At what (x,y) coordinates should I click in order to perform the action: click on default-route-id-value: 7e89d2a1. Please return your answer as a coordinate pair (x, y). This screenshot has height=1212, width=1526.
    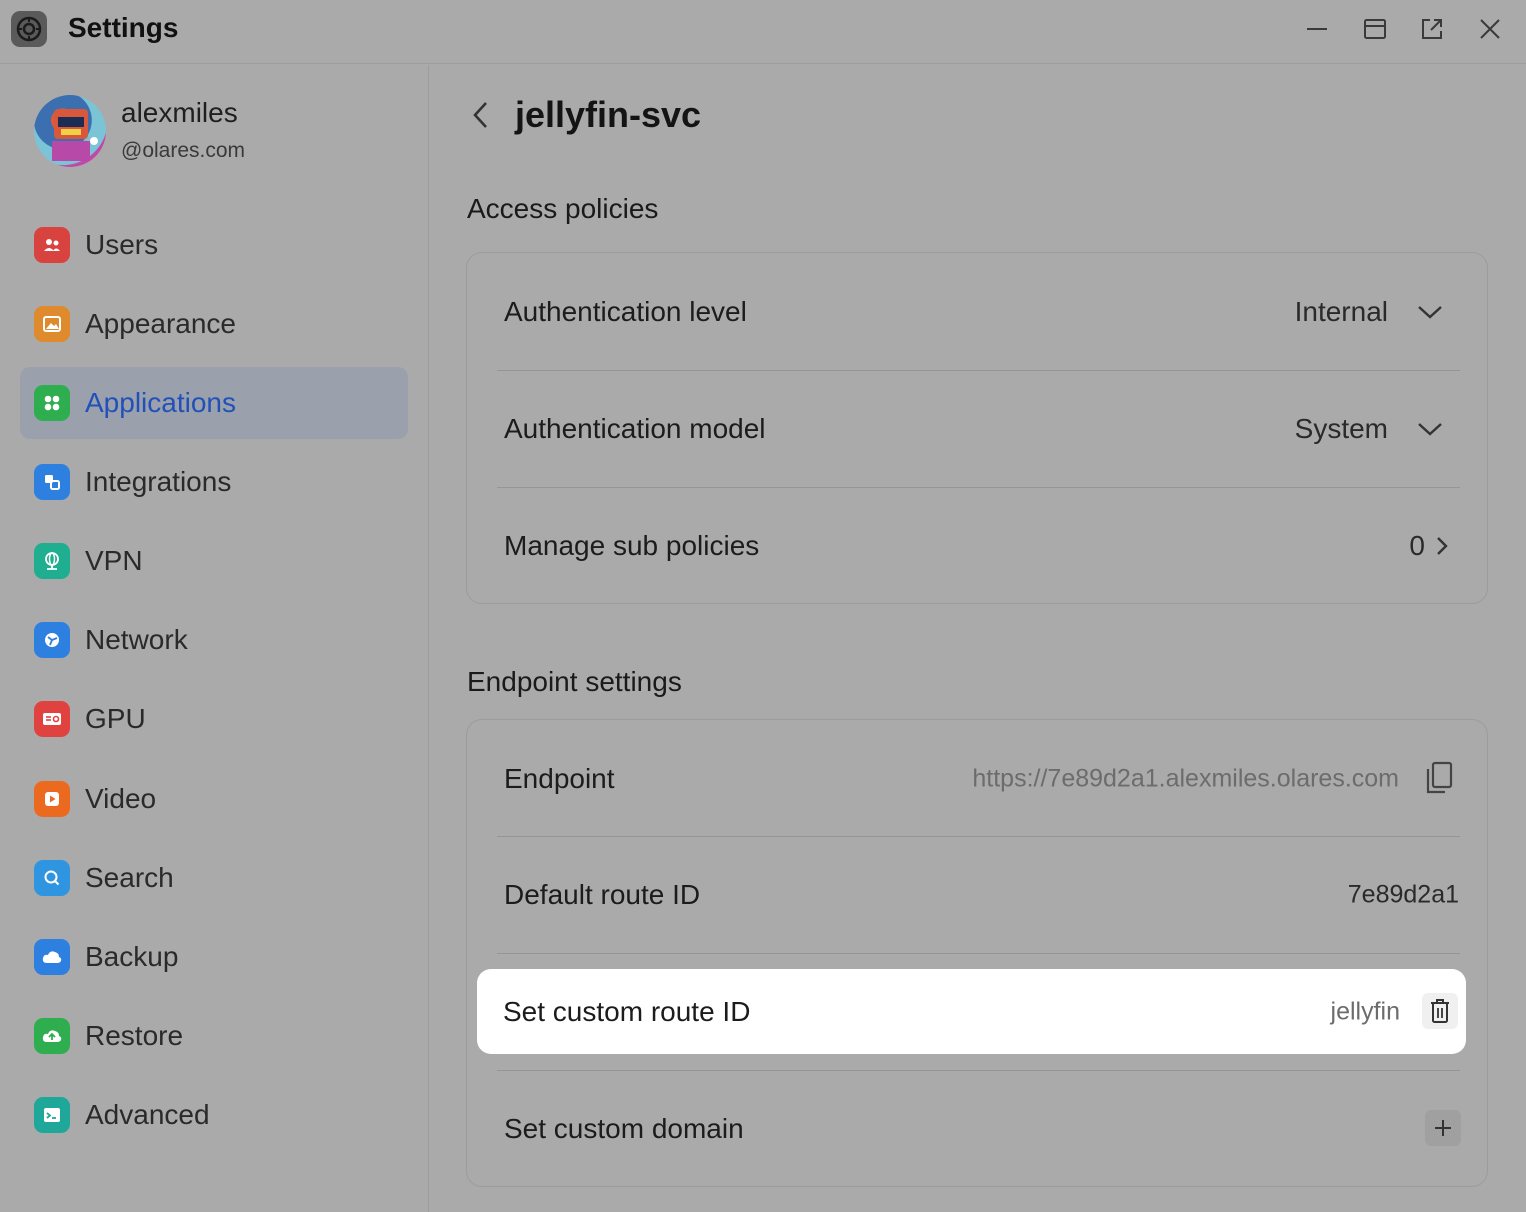
    Looking at the image, I should click on (1403, 894).